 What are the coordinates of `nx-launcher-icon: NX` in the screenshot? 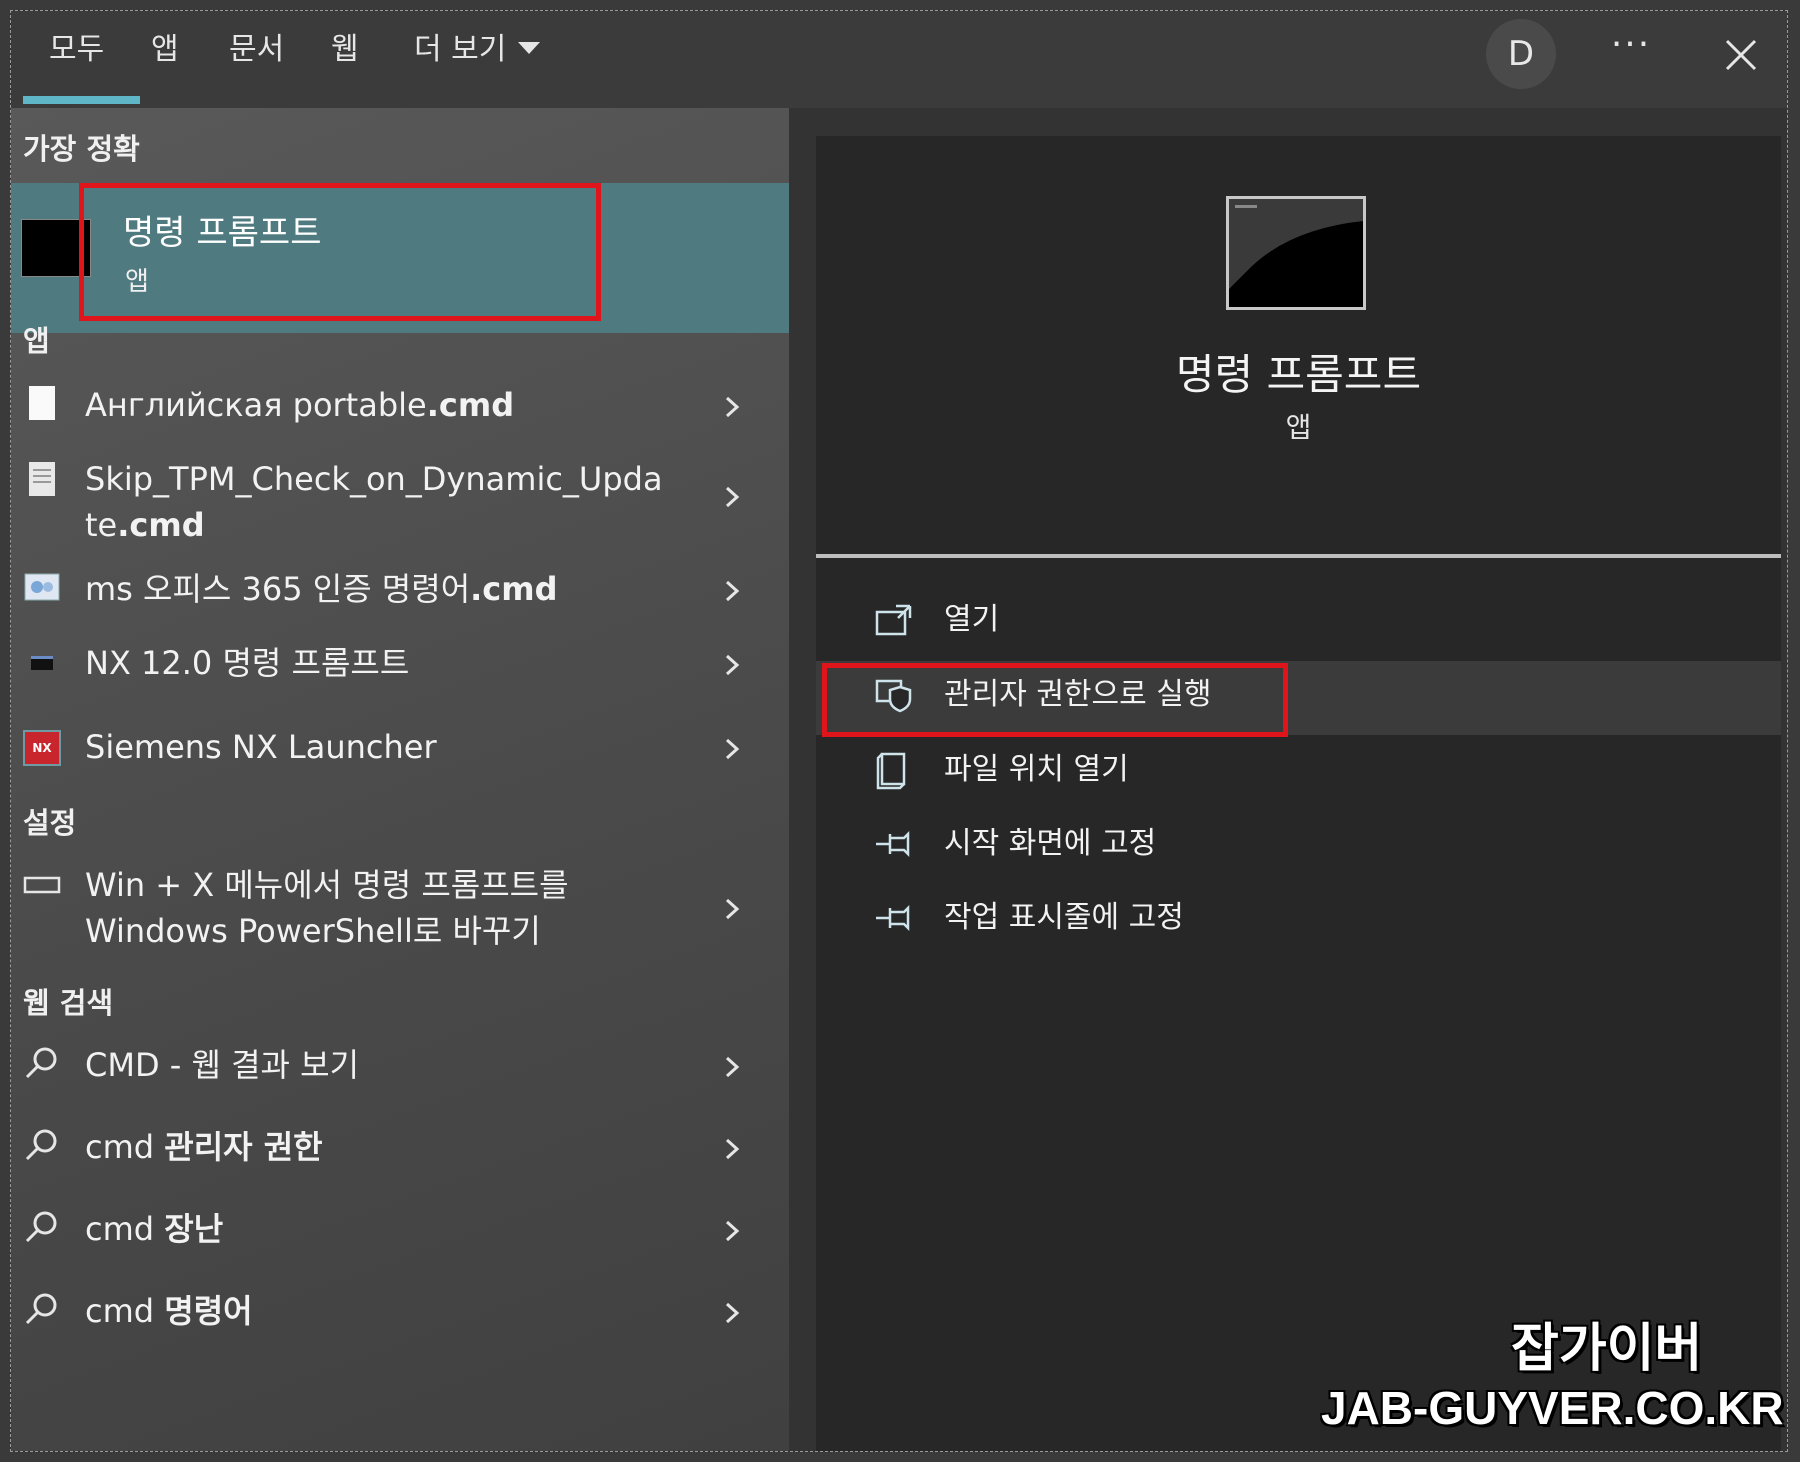 It's located at (42, 748).